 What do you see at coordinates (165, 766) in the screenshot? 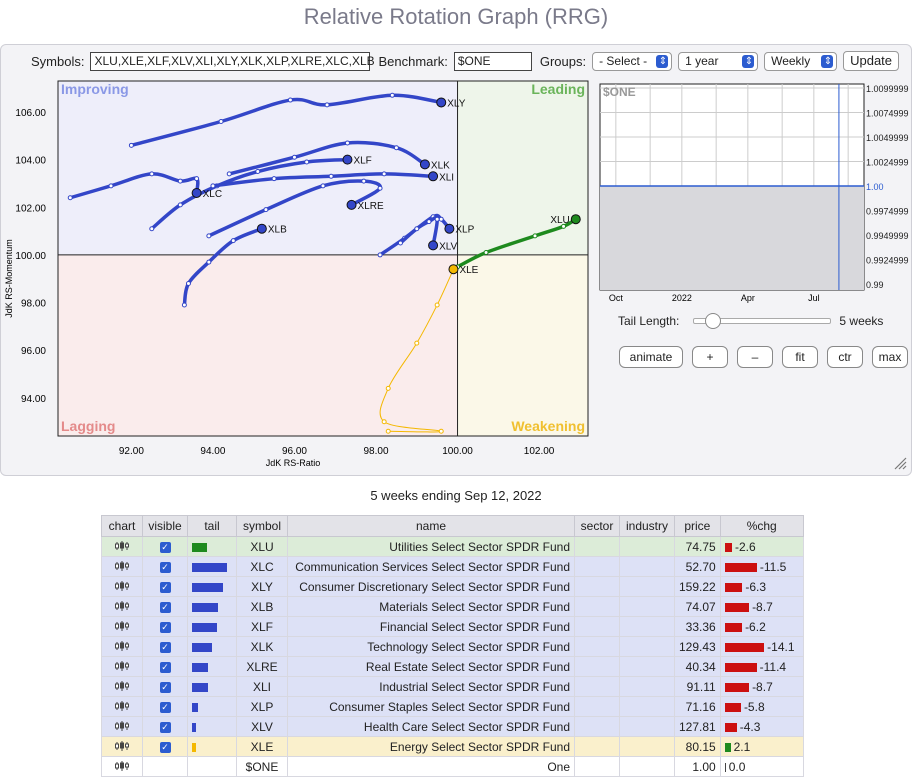
I see `visible-checkbox` at bounding box center [165, 766].